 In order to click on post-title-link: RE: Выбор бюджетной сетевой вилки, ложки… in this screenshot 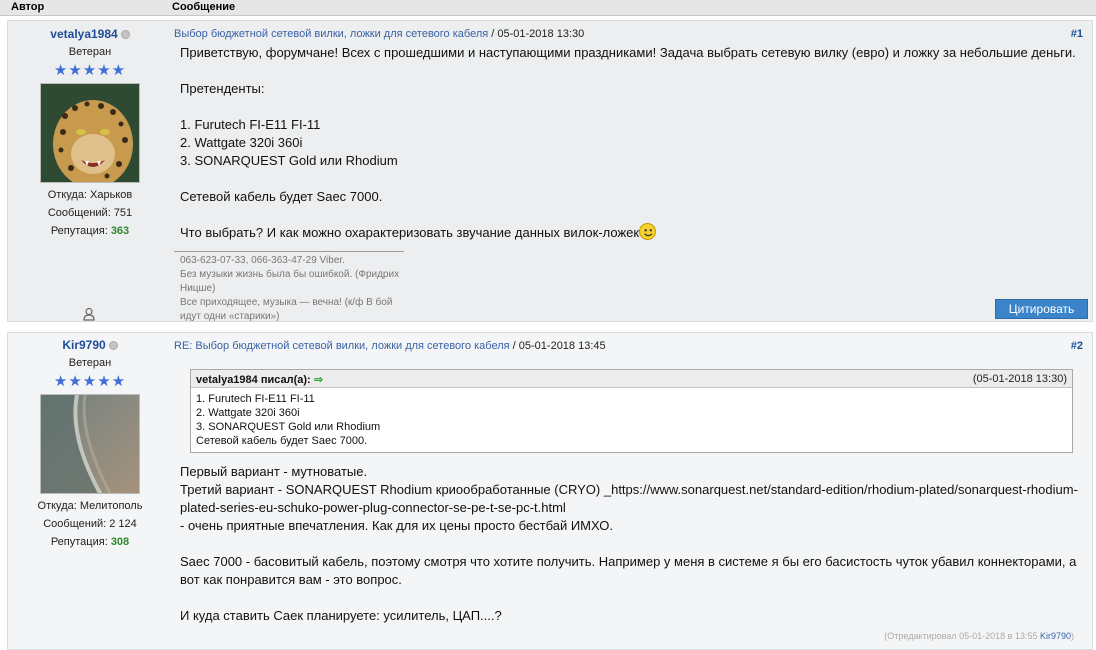, I will do `click(342, 346)`.